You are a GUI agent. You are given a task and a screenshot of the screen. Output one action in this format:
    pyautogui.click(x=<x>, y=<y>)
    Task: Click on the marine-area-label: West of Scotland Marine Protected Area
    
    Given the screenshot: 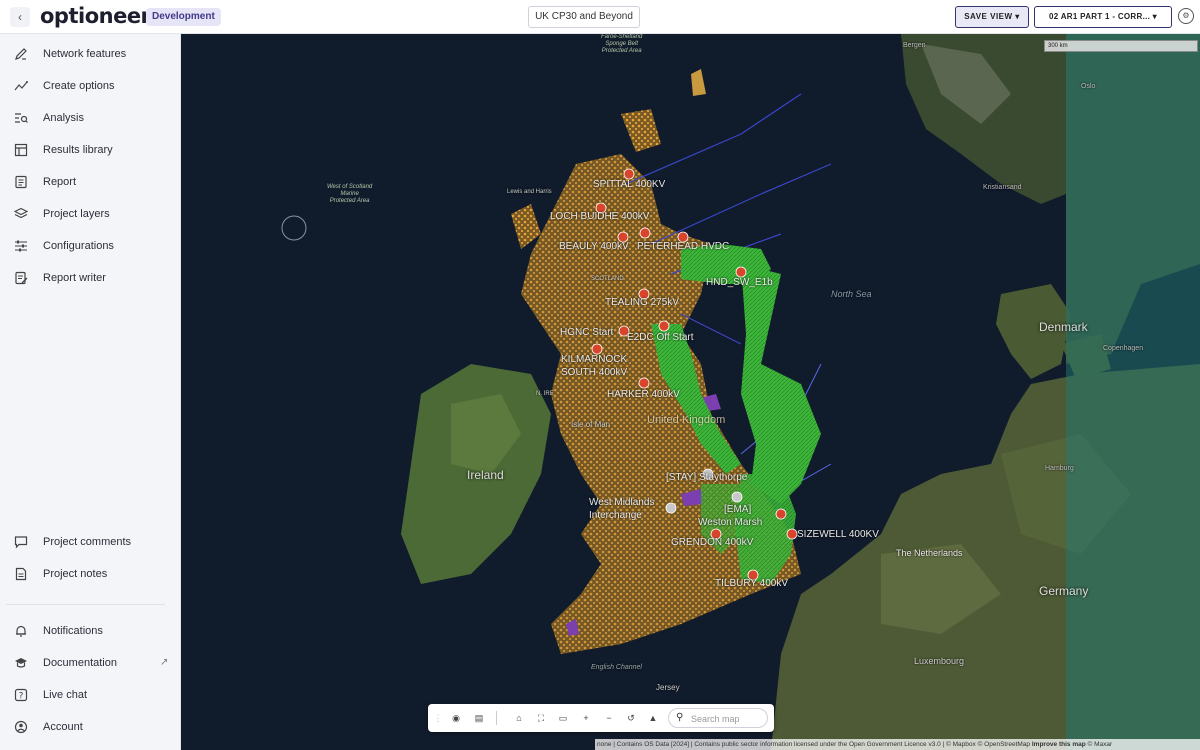 What is the action you would take?
    pyautogui.click(x=350, y=194)
    